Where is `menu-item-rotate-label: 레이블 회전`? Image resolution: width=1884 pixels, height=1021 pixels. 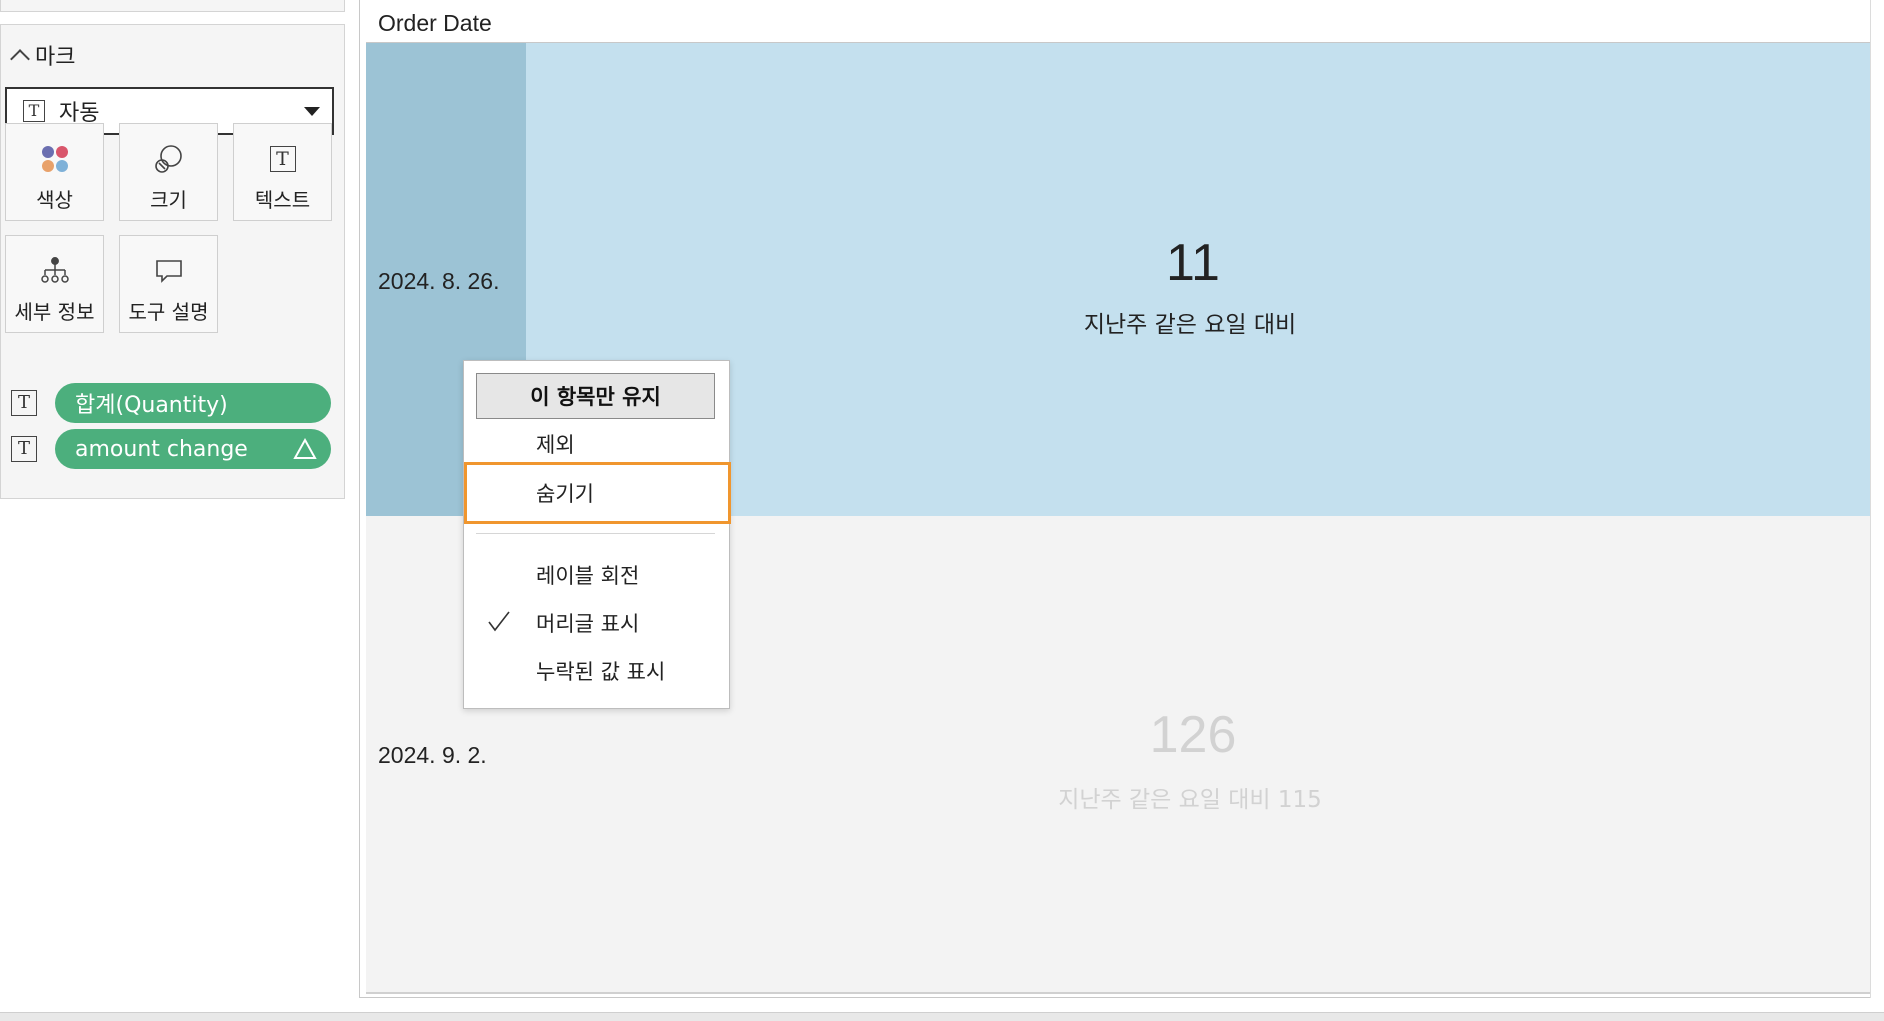 menu-item-rotate-label: 레이블 회전 is located at coordinates (596, 575).